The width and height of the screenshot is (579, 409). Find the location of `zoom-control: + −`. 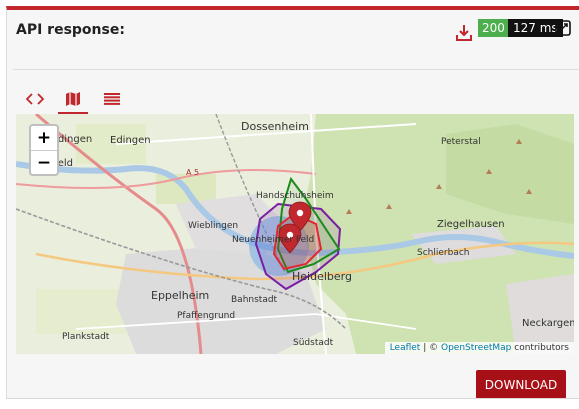

zoom-control: + − is located at coordinates (44, 150).